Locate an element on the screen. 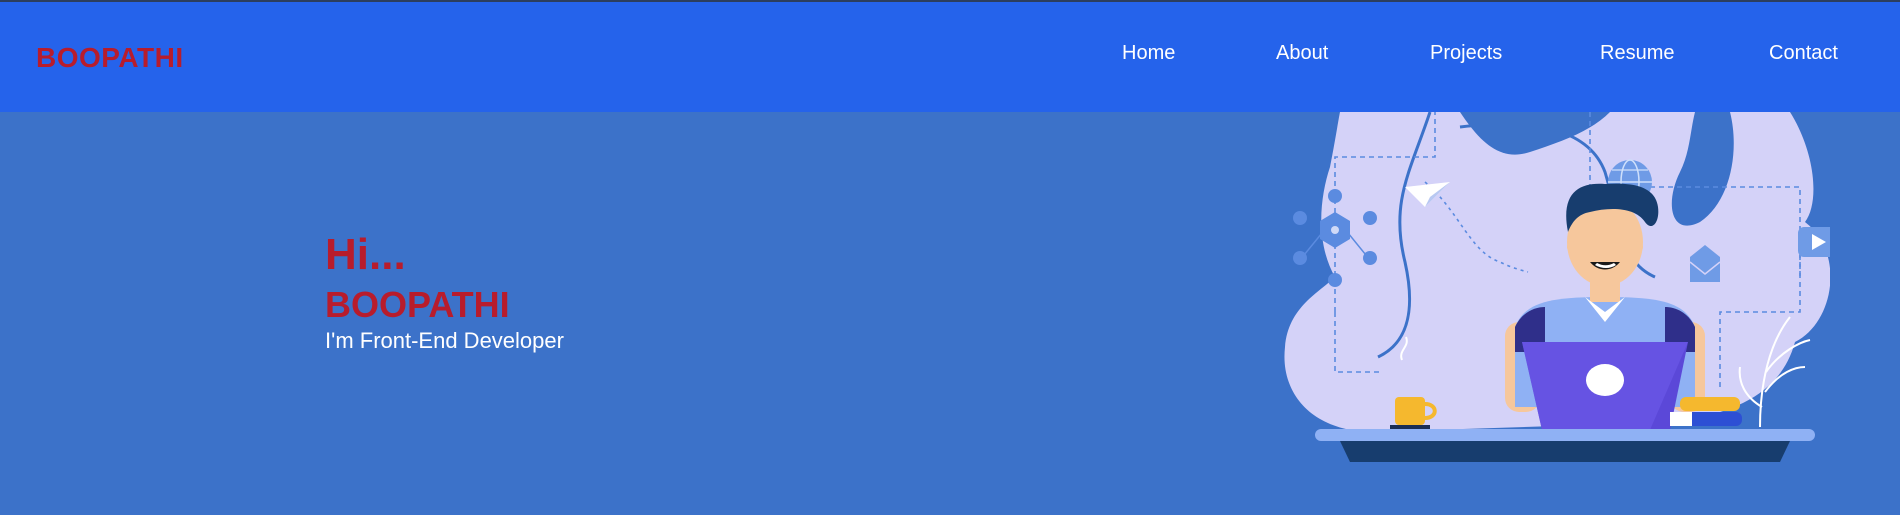 The image size is (1900, 515). laptop is located at coordinates (1605, 386).